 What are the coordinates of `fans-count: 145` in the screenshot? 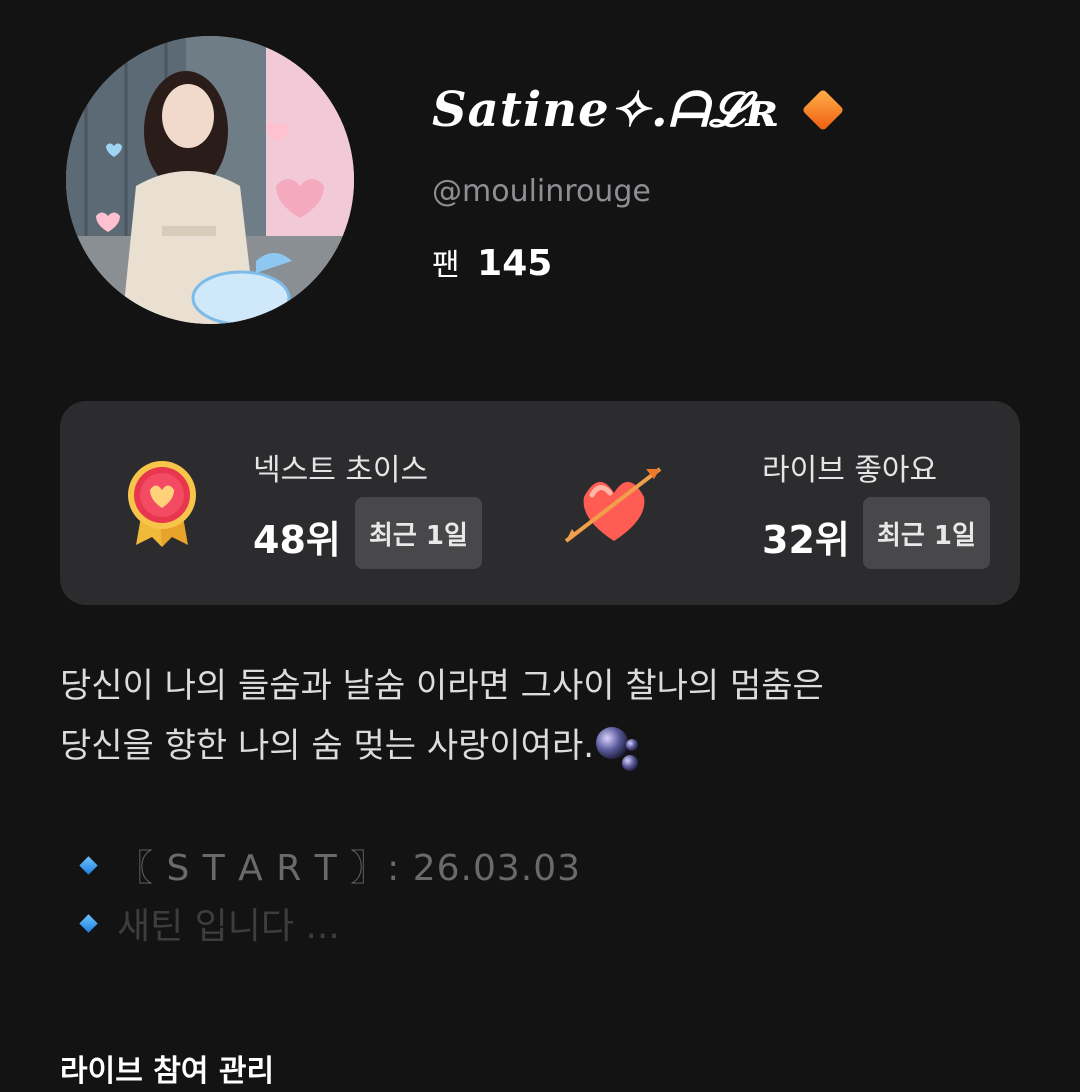 It's located at (515, 263).